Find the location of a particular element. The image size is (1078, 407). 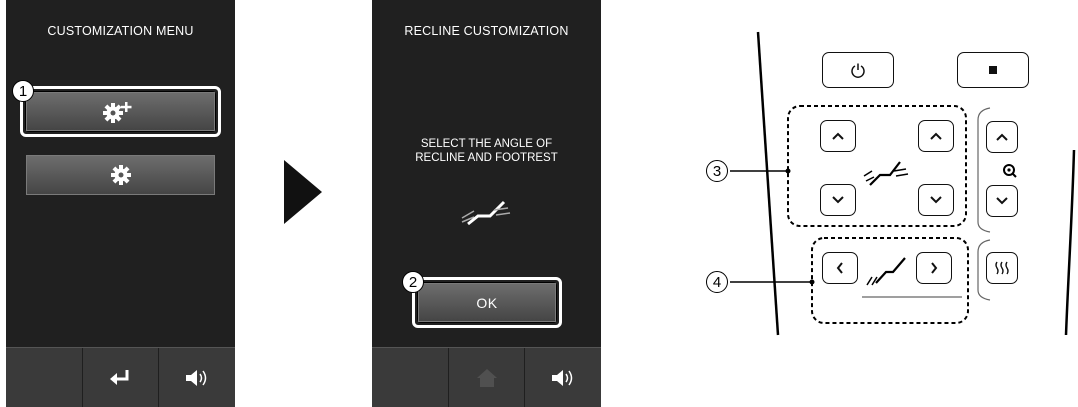

recline-up-button is located at coordinates (838, 136).